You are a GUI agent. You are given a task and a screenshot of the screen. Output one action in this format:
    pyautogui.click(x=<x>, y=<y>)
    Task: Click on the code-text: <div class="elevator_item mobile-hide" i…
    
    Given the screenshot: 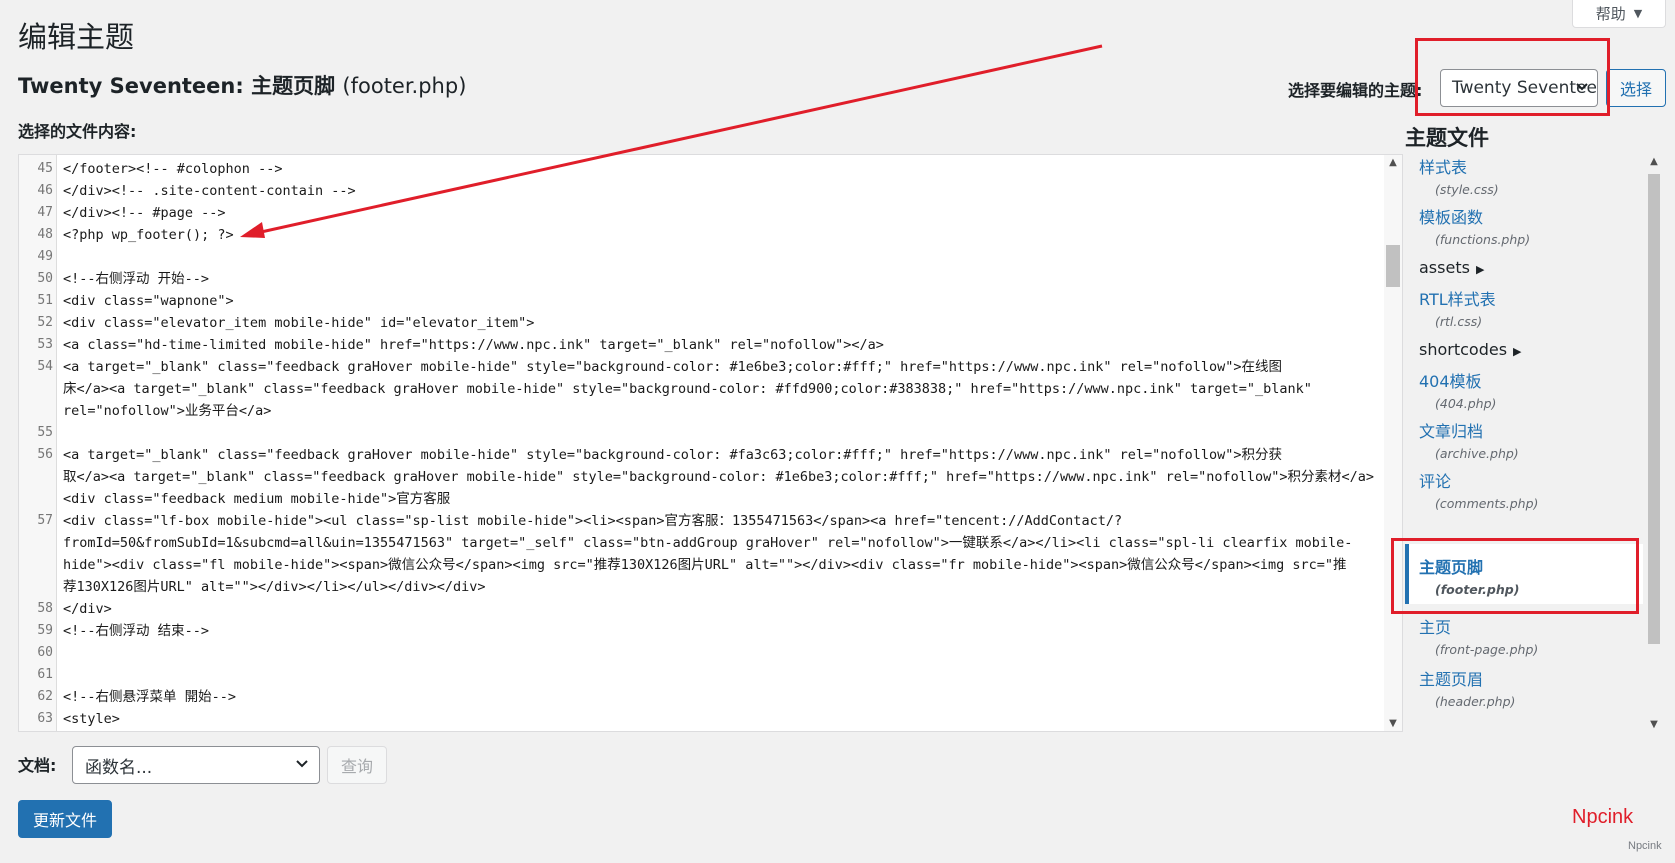 What is the action you would take?
    pyautogui.click(x=299, y=323)
    